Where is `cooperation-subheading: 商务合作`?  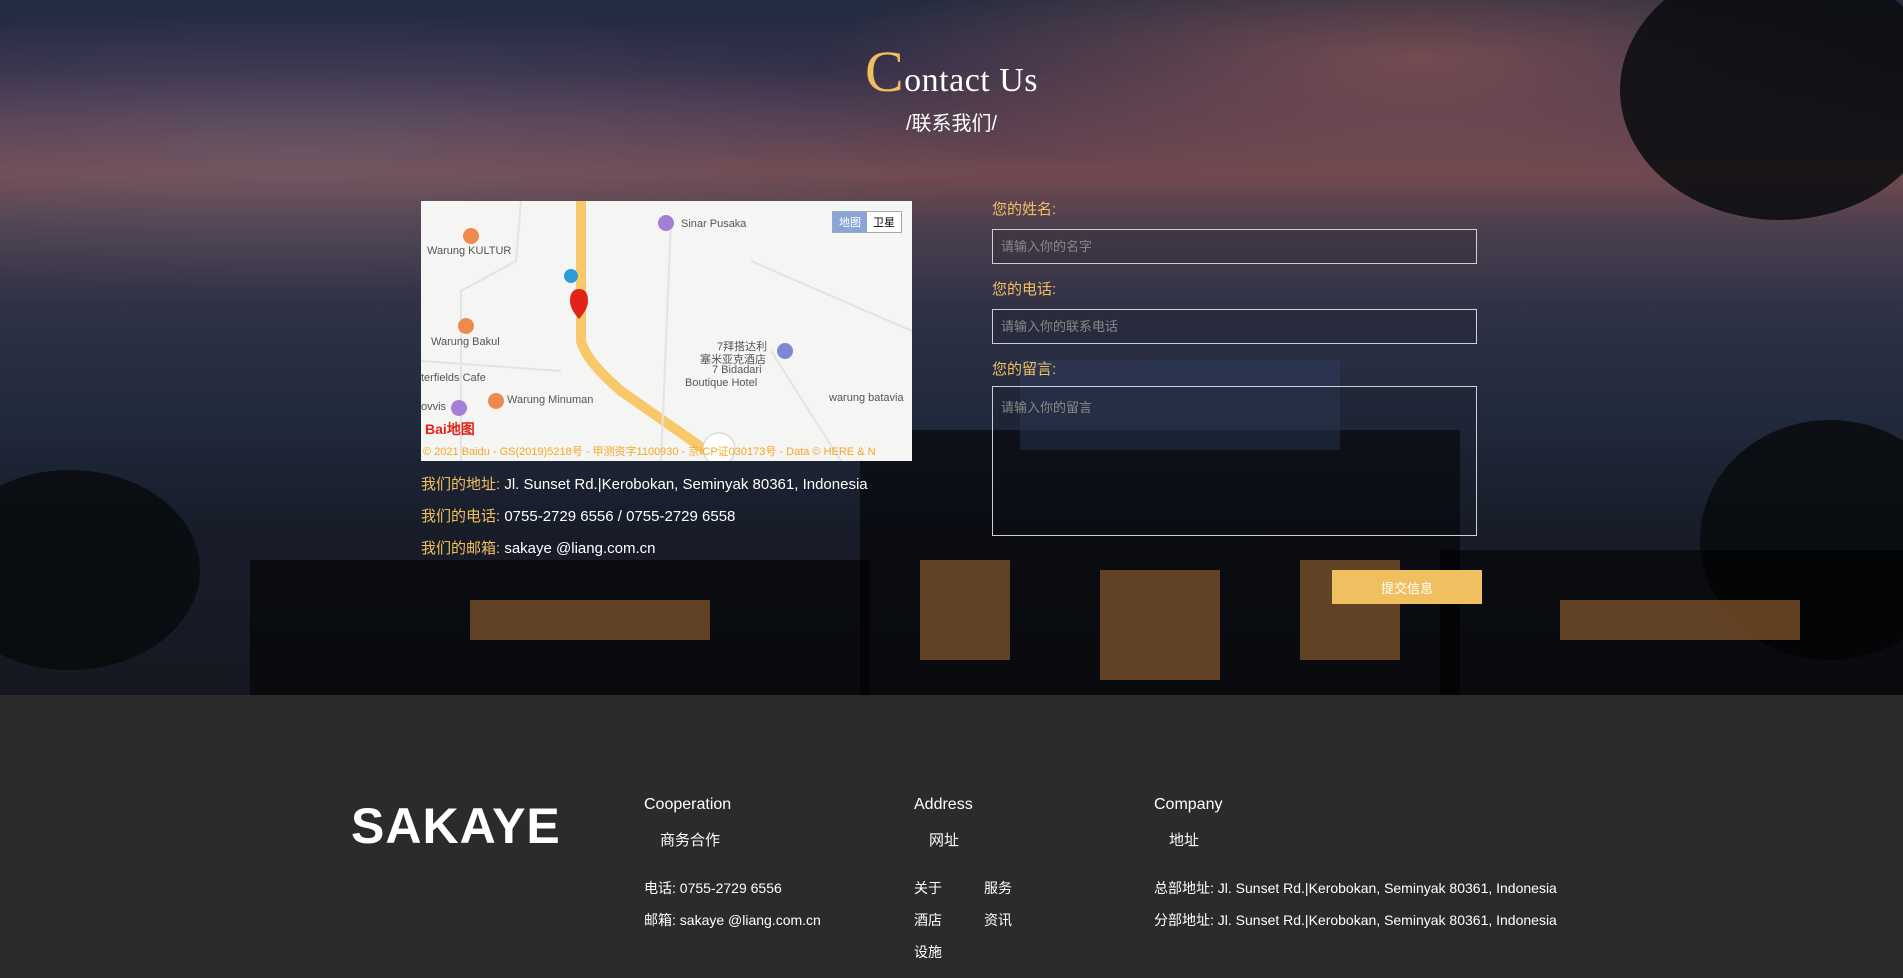 cooperation-subheading: 商务合作 is located at coordinates (690, 840).